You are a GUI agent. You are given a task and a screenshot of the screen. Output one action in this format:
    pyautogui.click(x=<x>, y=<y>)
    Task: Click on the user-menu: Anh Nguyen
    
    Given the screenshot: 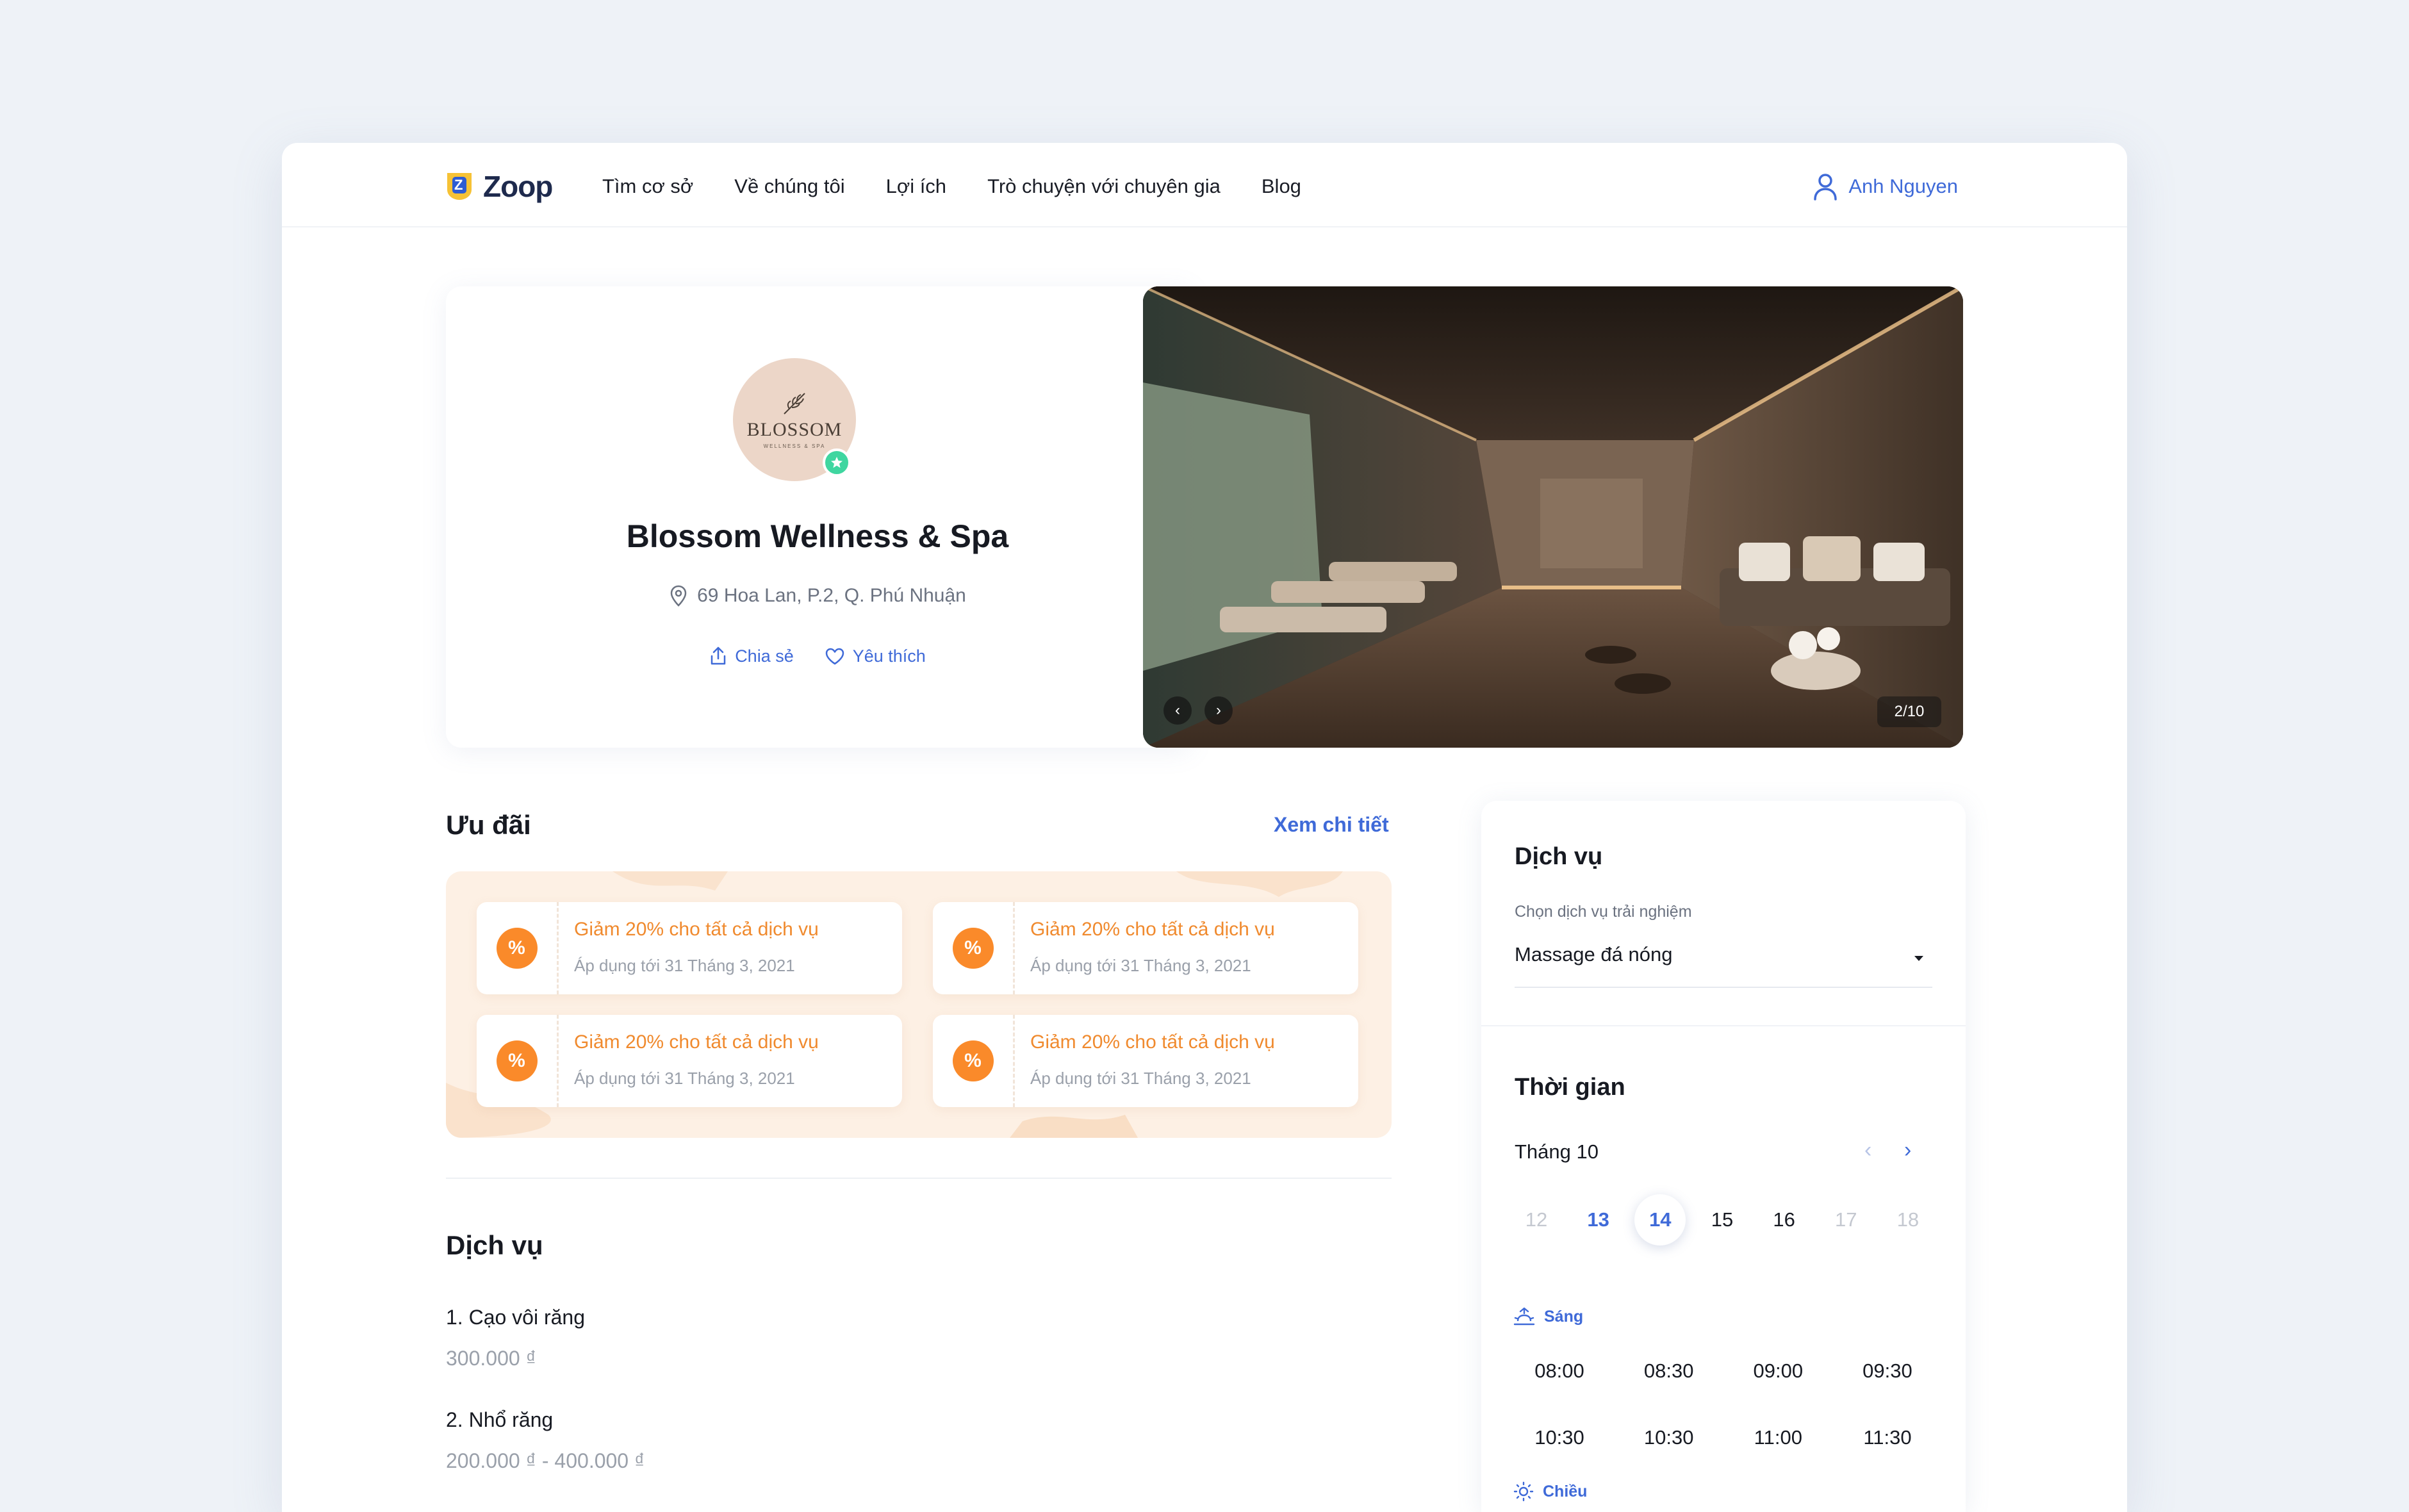 What is the action you would take?
    pyautogui.click(x=1886, y=186)
    